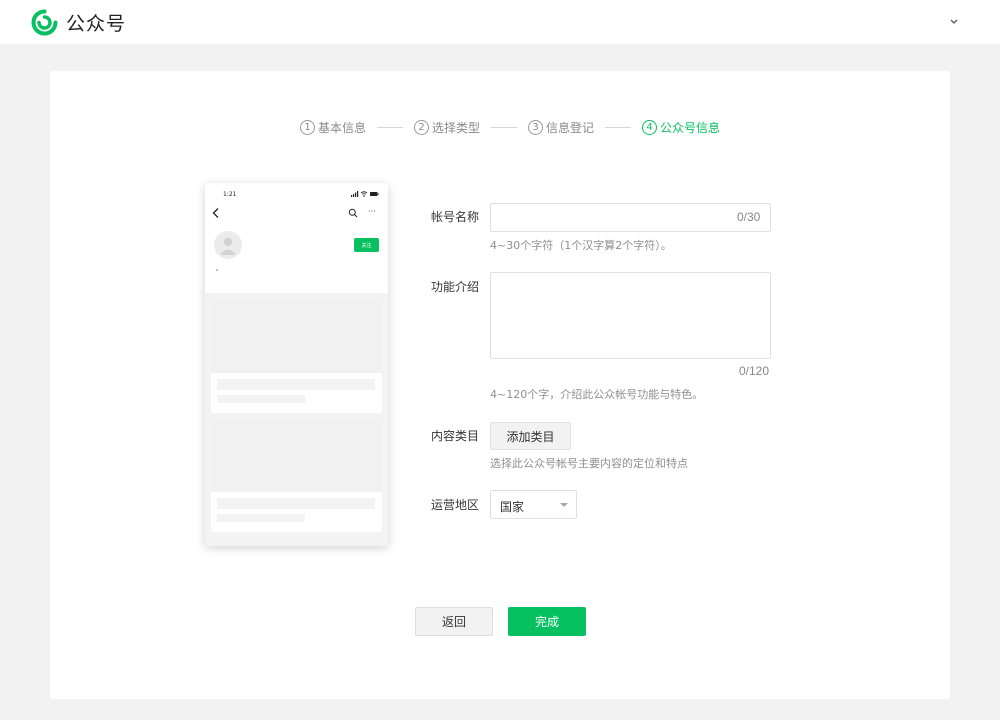  I want to click on account-name-field, so click(630, 217).